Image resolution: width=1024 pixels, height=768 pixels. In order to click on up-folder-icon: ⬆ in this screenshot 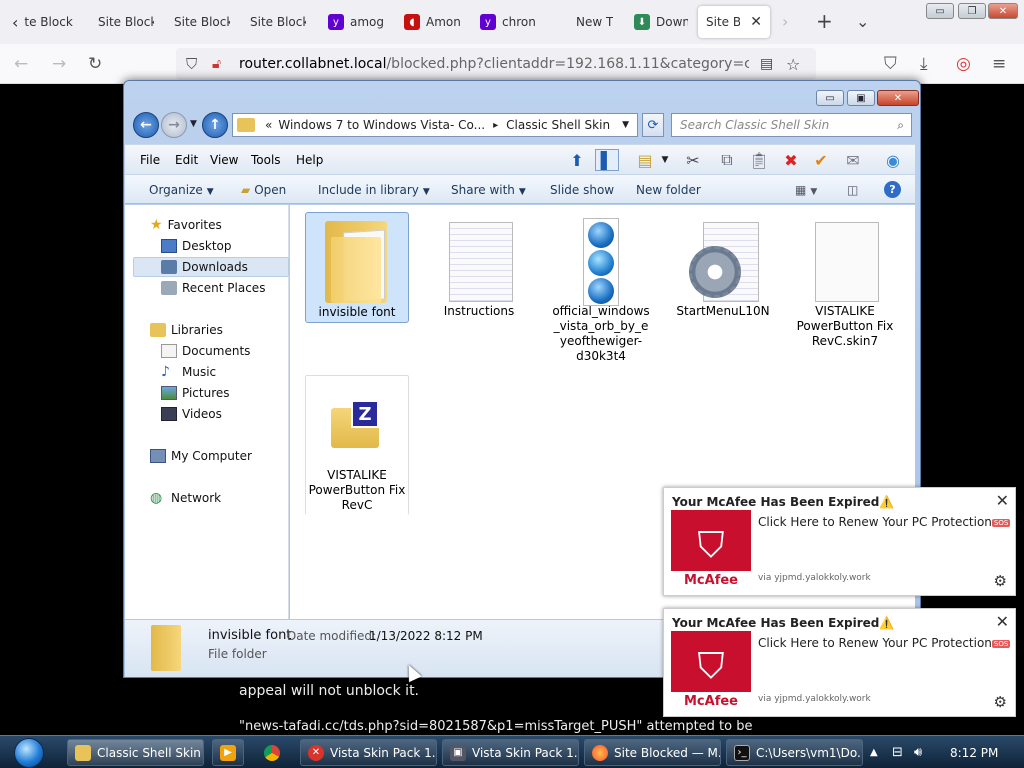, I will do `click(577, 160)`.